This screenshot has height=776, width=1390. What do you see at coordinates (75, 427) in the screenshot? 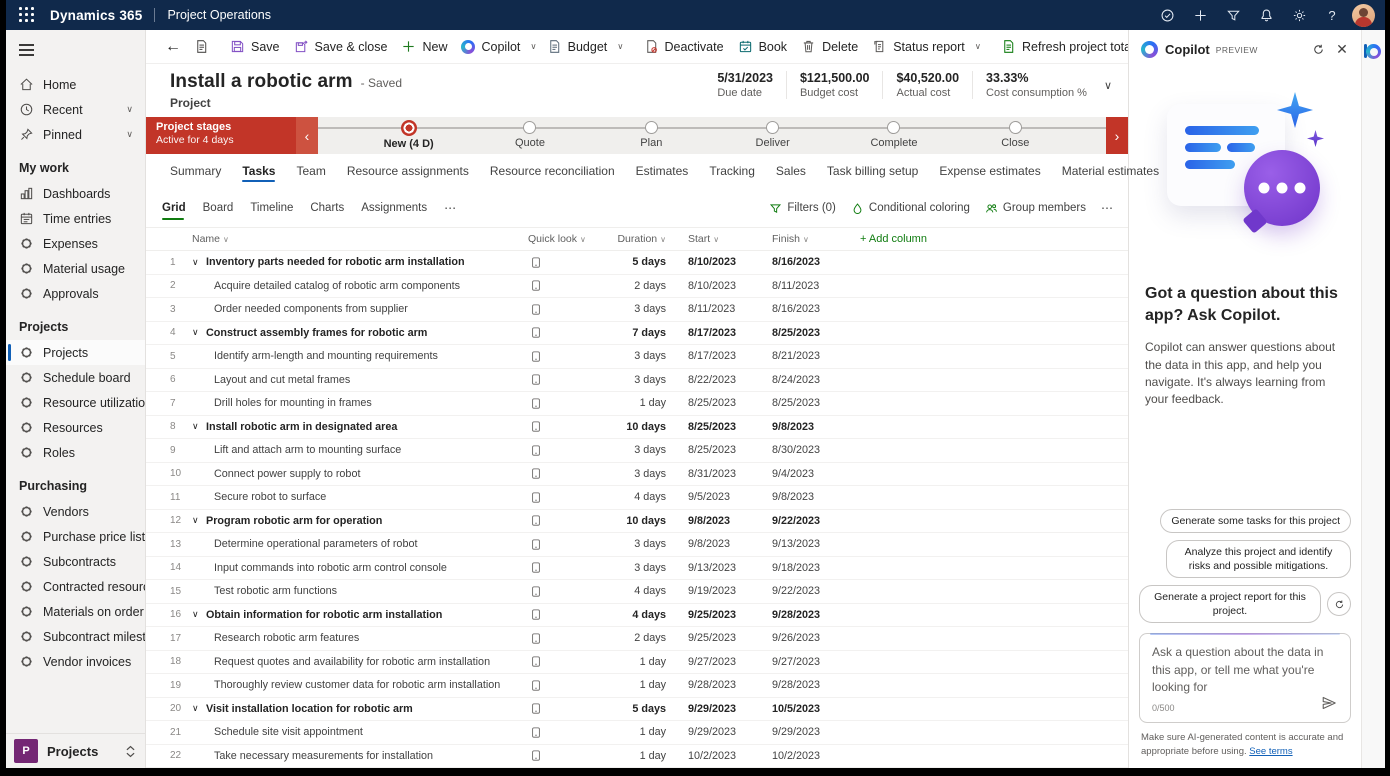
I see `sidebar-item: Resources` at bounding box center [75, 427].